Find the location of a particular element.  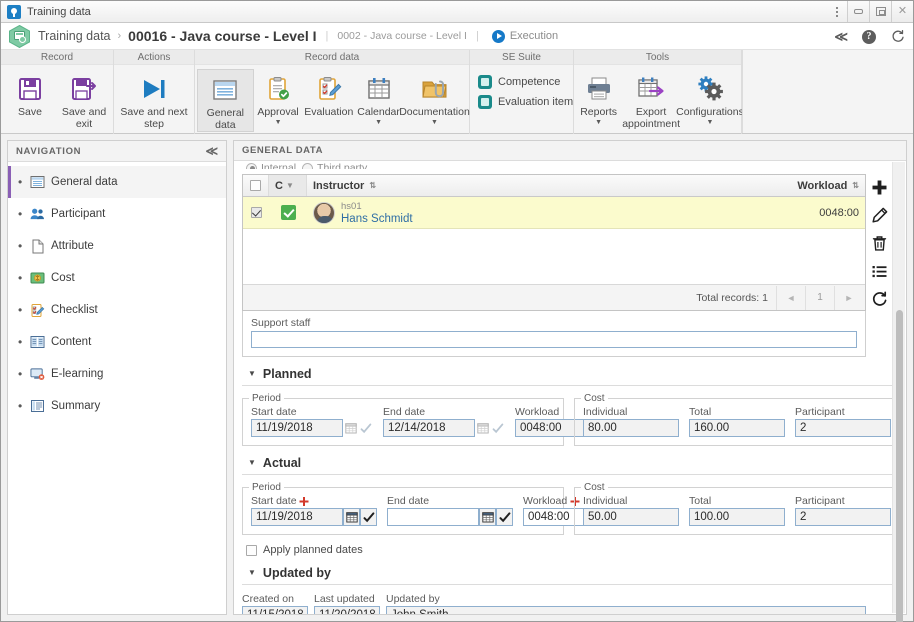

ribbon-button-label: Configurations is located at coordinates (710, 112).